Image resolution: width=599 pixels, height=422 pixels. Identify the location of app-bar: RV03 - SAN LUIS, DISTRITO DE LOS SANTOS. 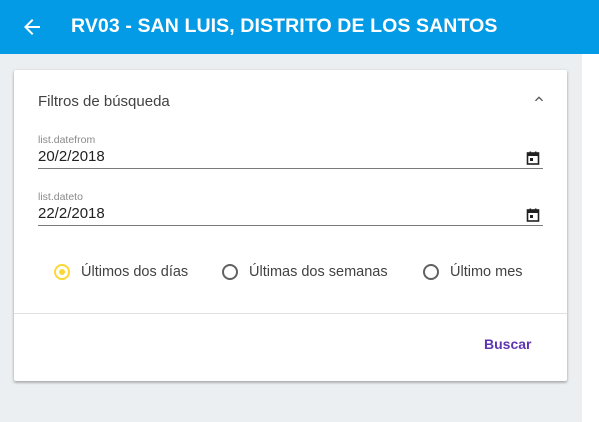
(299, 27).